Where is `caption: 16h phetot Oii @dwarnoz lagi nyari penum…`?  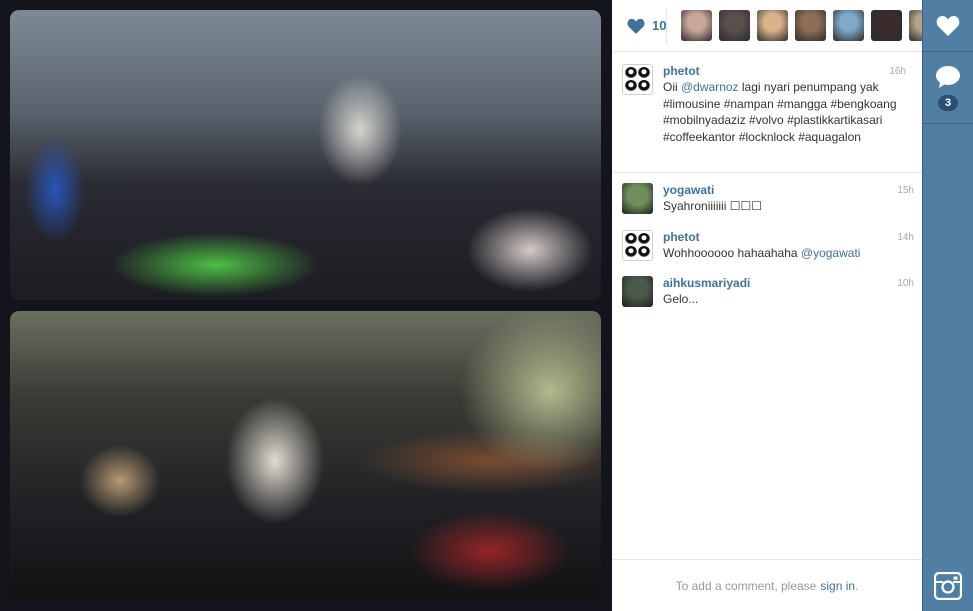 caption: 16h phetot Oii @dwarnoz lagi nyari penum… is located at coordinates (767, 112).